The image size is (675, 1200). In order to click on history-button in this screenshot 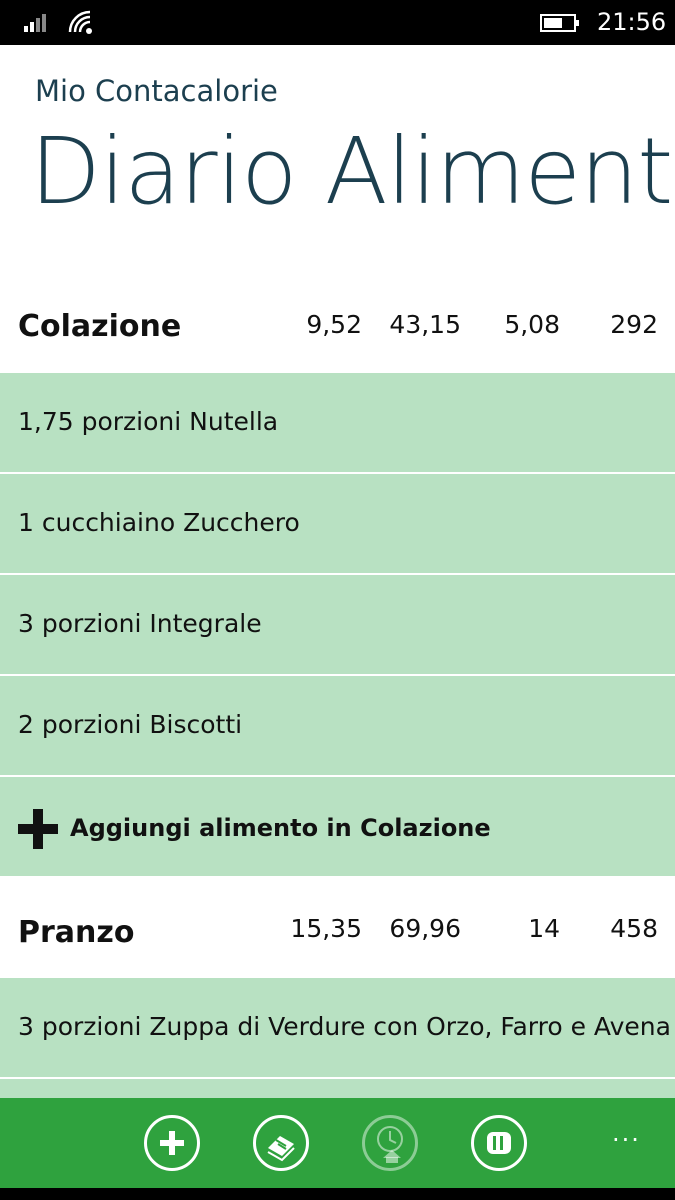, I will do `click(390, 1143)`.